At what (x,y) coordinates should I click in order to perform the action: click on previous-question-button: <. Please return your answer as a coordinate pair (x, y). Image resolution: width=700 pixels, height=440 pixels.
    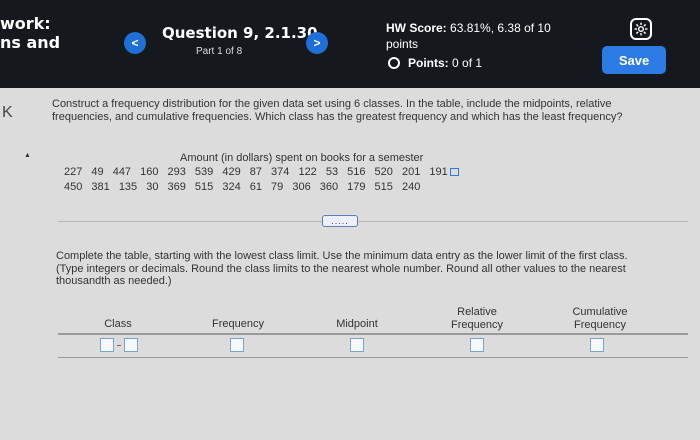
    Looking at the image, I should click on (135, 43).